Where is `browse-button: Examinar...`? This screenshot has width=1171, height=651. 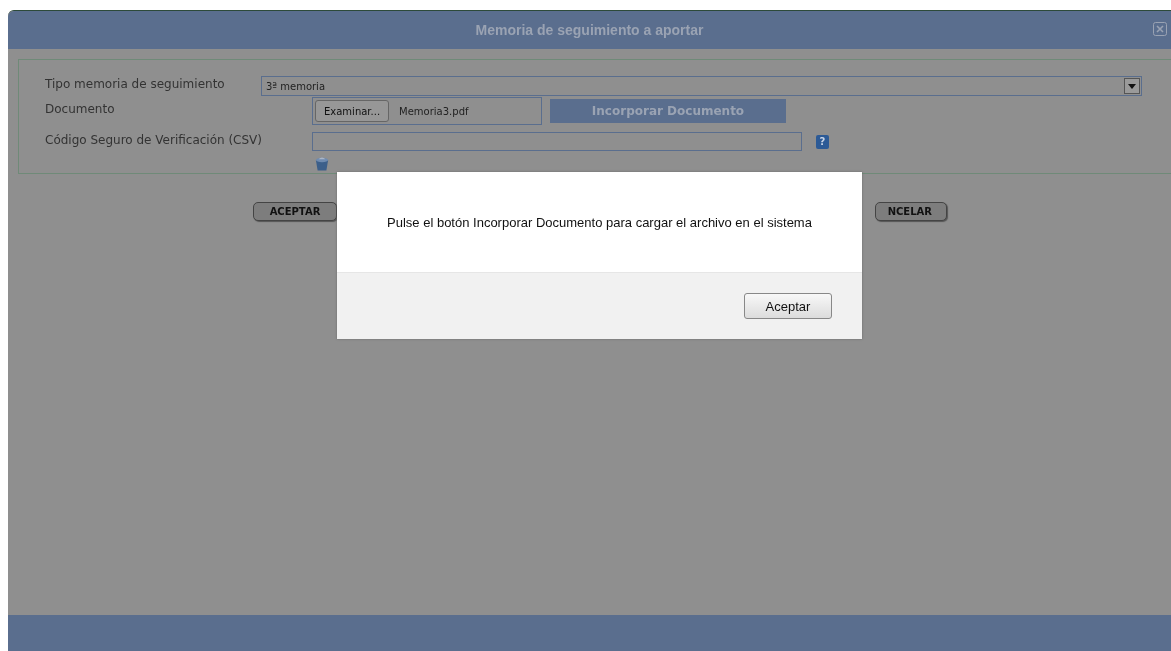
browse-button: Examinar... is located at coordinates (352, 111).